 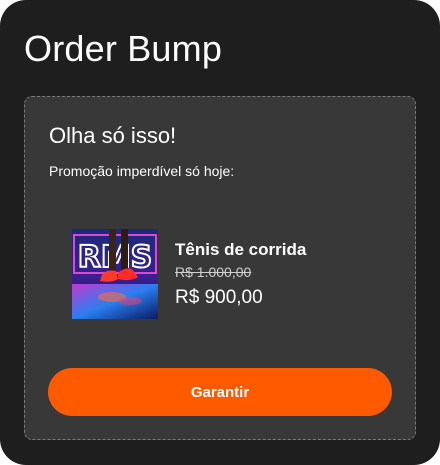 I want to click on product-image: RMS, so click(x=115, y=274).